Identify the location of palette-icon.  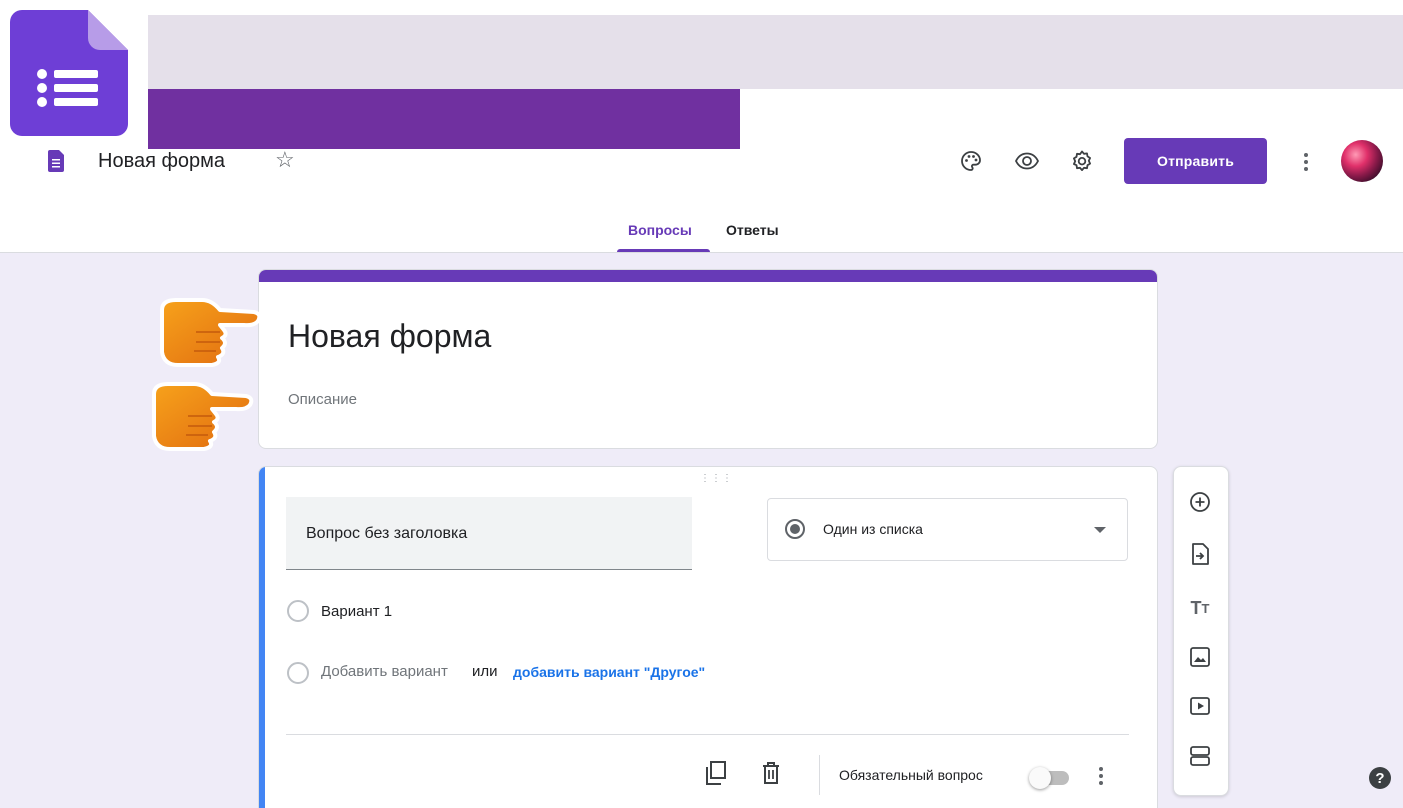
(971, 161).